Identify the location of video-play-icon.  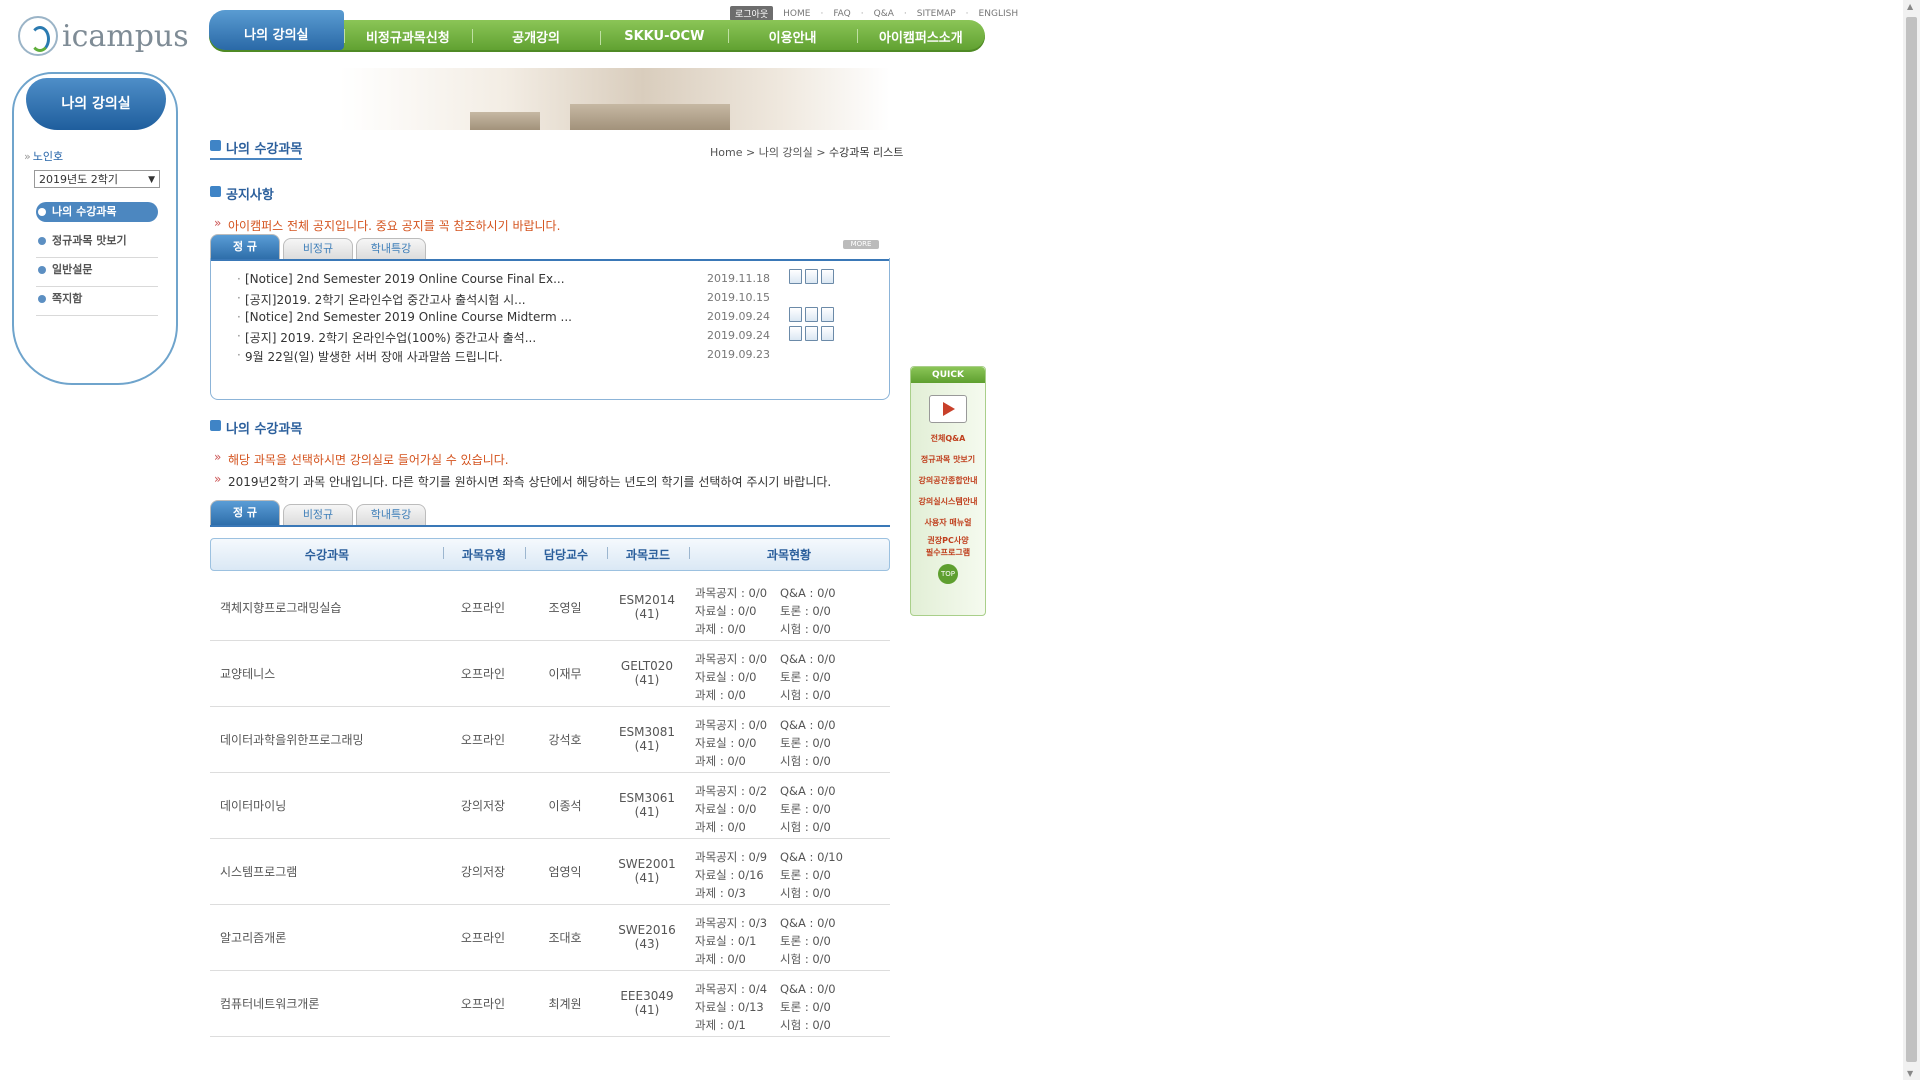
(948, 409).